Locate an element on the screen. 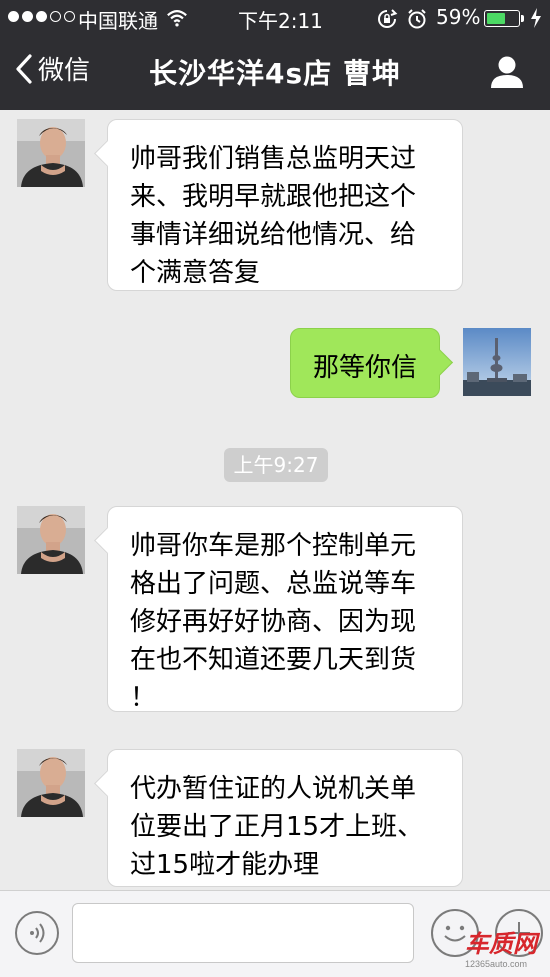  watermark-logo: 车质网 12365auto.com is located at coordinates (507, 954).